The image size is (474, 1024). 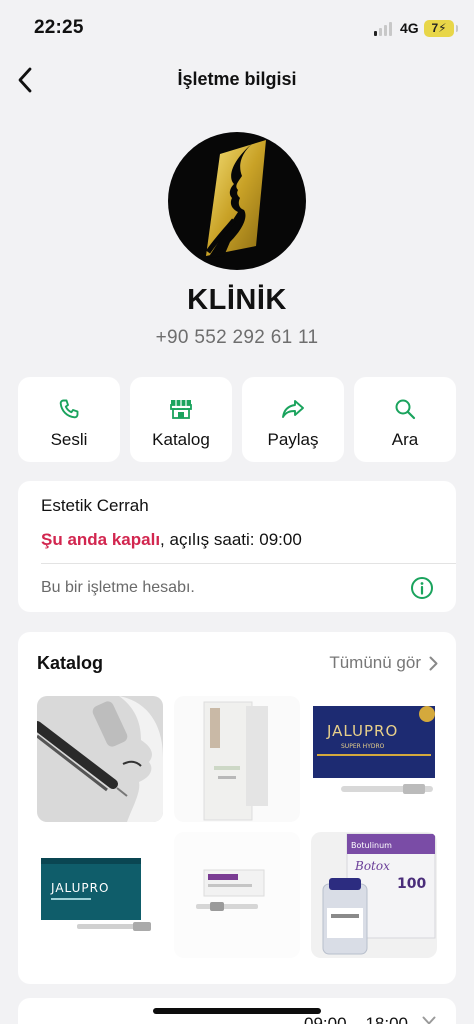 What do you see at coordinates (237, 419) in the screenshot?
I see `action-buttons: Sesli Katalog Paylaş Ara` at bounding box center [237, 419].